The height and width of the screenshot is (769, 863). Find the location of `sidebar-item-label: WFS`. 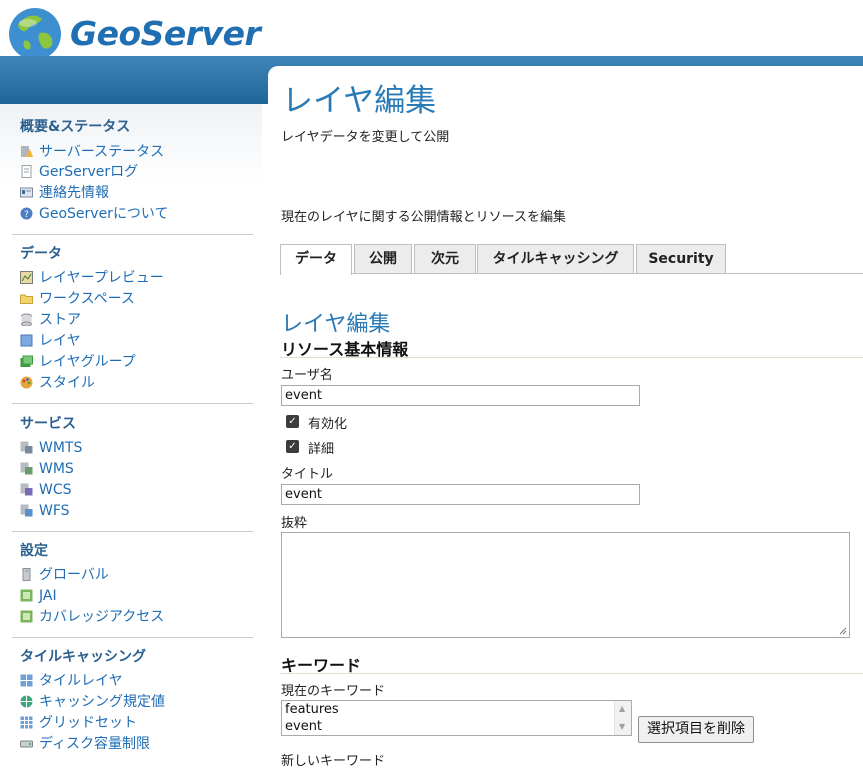

sidebar-item-label: WFS is located at coordinates (54, 511).